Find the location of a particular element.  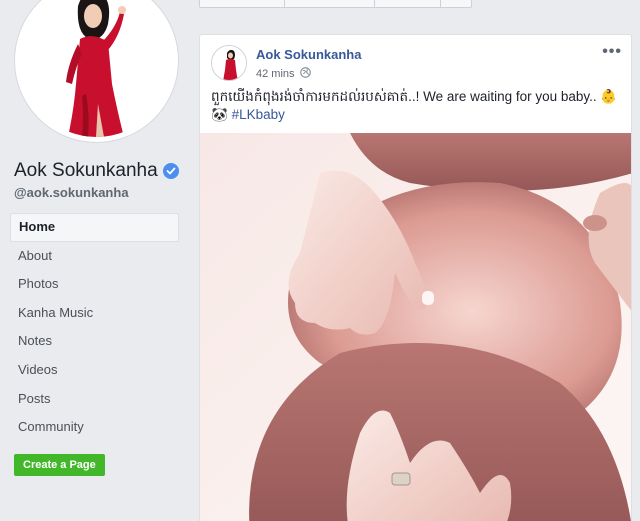

post-author-avatar is located at coordinates (229, 63).